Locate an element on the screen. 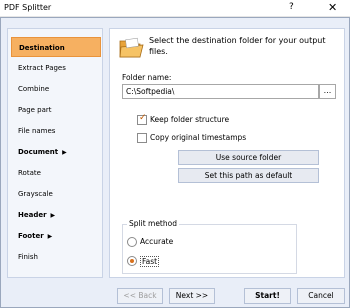  set-default-path-button: Set this path as default is located at coordinates (248, 175).